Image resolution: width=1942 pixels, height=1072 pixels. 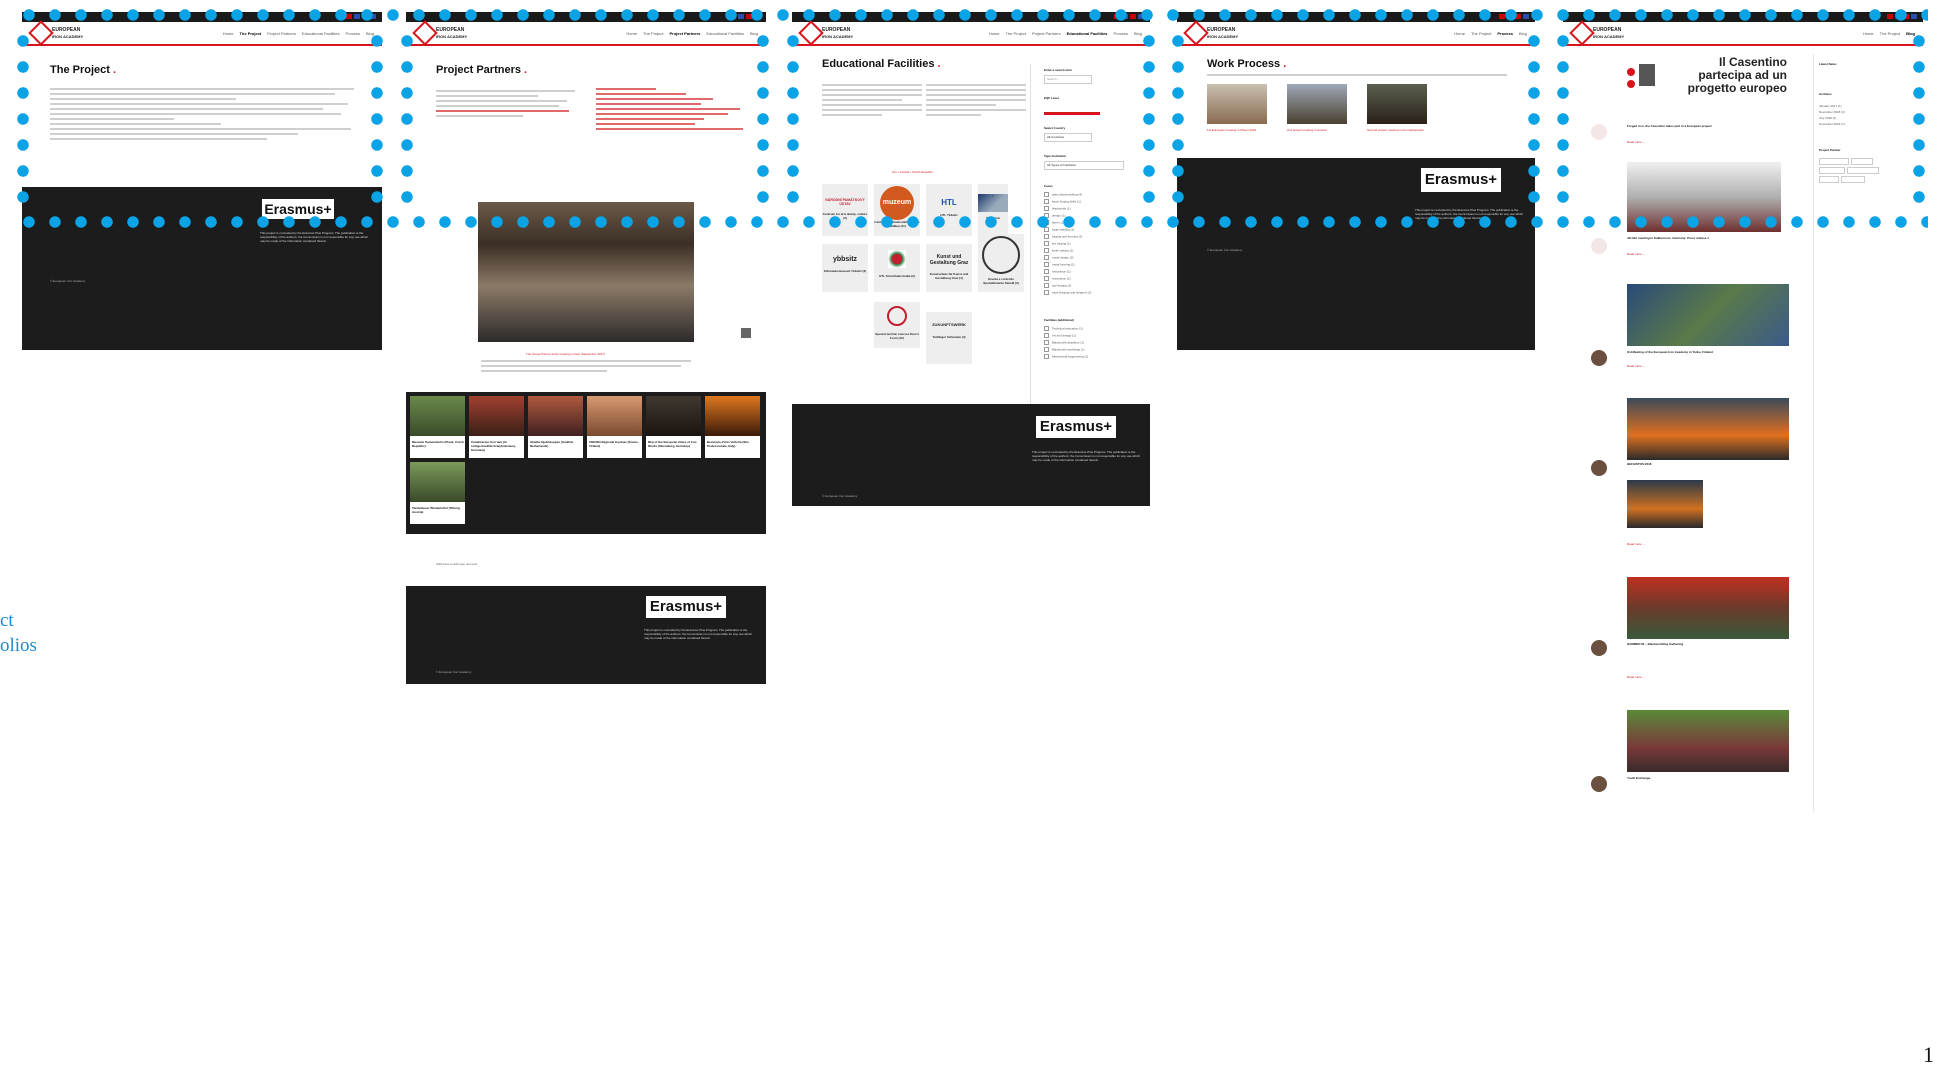 I want to click on checkbox-row: Blacksmith workshop (1), so click(x=1064, y=349).